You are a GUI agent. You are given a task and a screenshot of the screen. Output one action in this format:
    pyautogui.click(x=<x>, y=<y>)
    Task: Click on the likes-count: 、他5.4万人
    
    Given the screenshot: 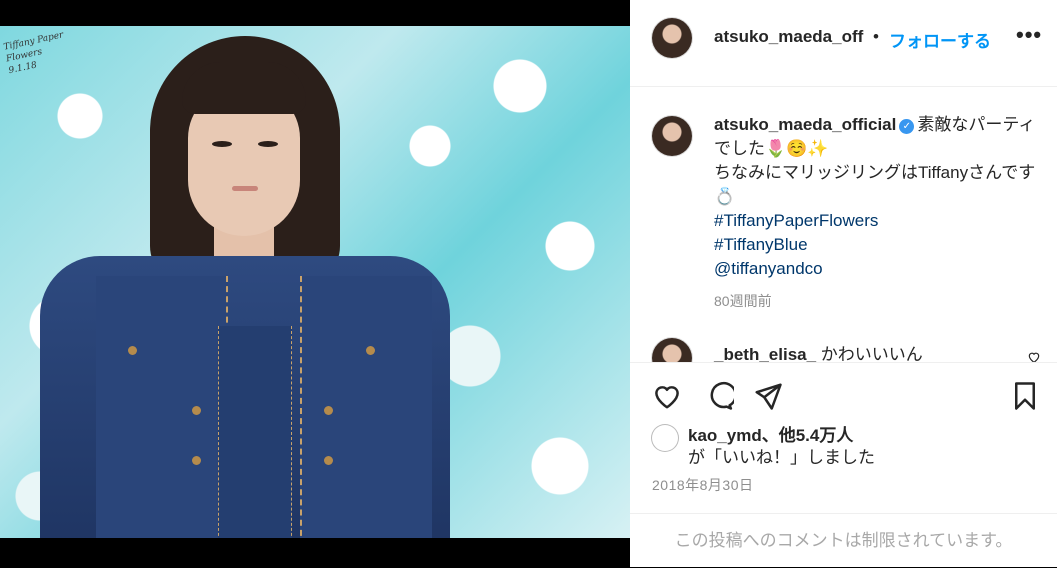 What is the action you would take?
    pyautogui.click(x=808, y=435)
    